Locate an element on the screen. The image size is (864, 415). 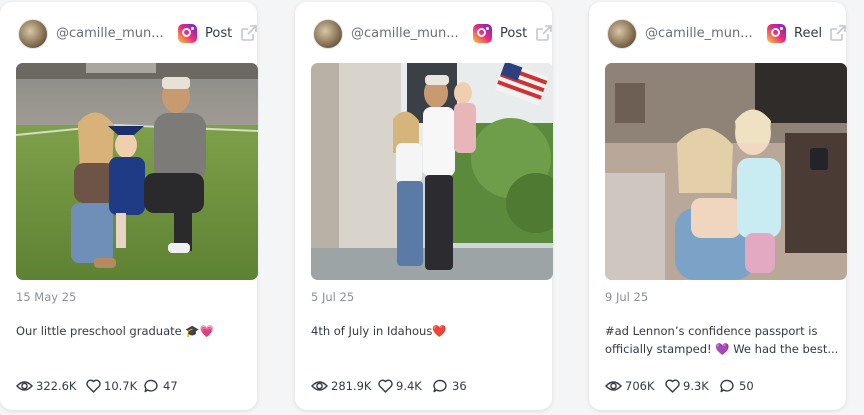
post-caption: Our little preschool graduate 🎓💗 is located at coordinates (134, 331).